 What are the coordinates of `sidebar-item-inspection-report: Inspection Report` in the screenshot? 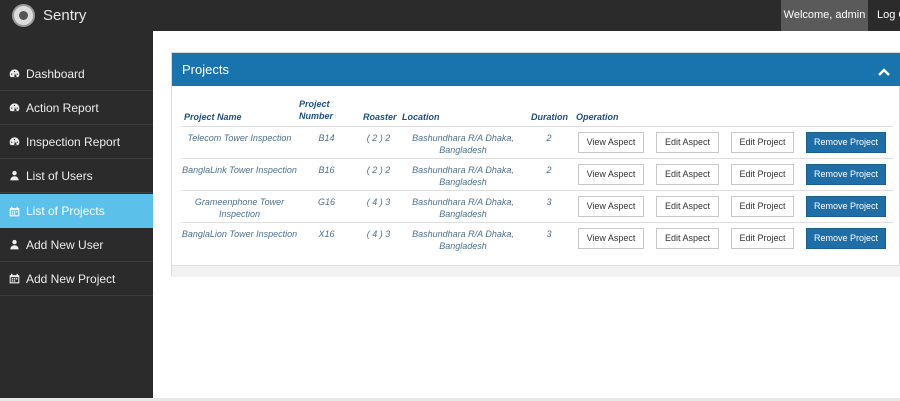 It's located at (76, 142).